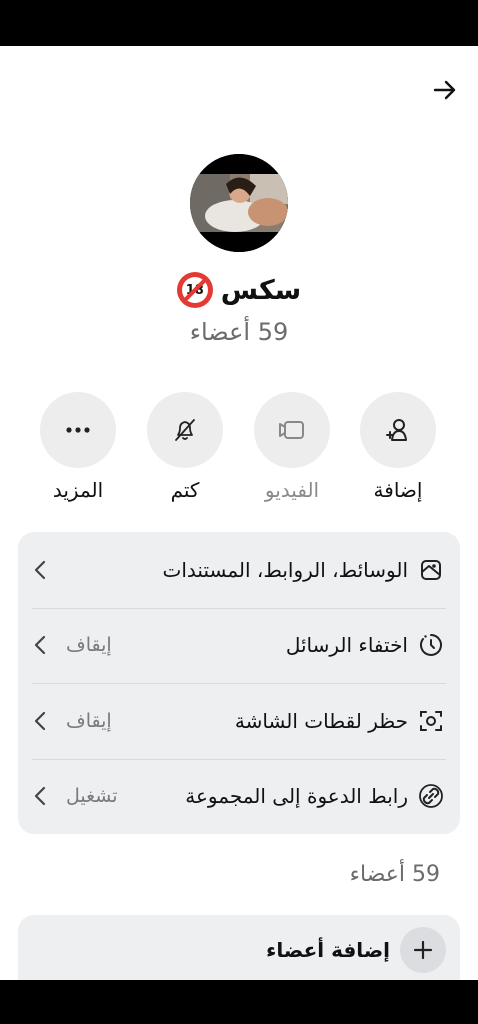  I want to click on add-members-card: إضافة أعضاء, so click(239, 950).